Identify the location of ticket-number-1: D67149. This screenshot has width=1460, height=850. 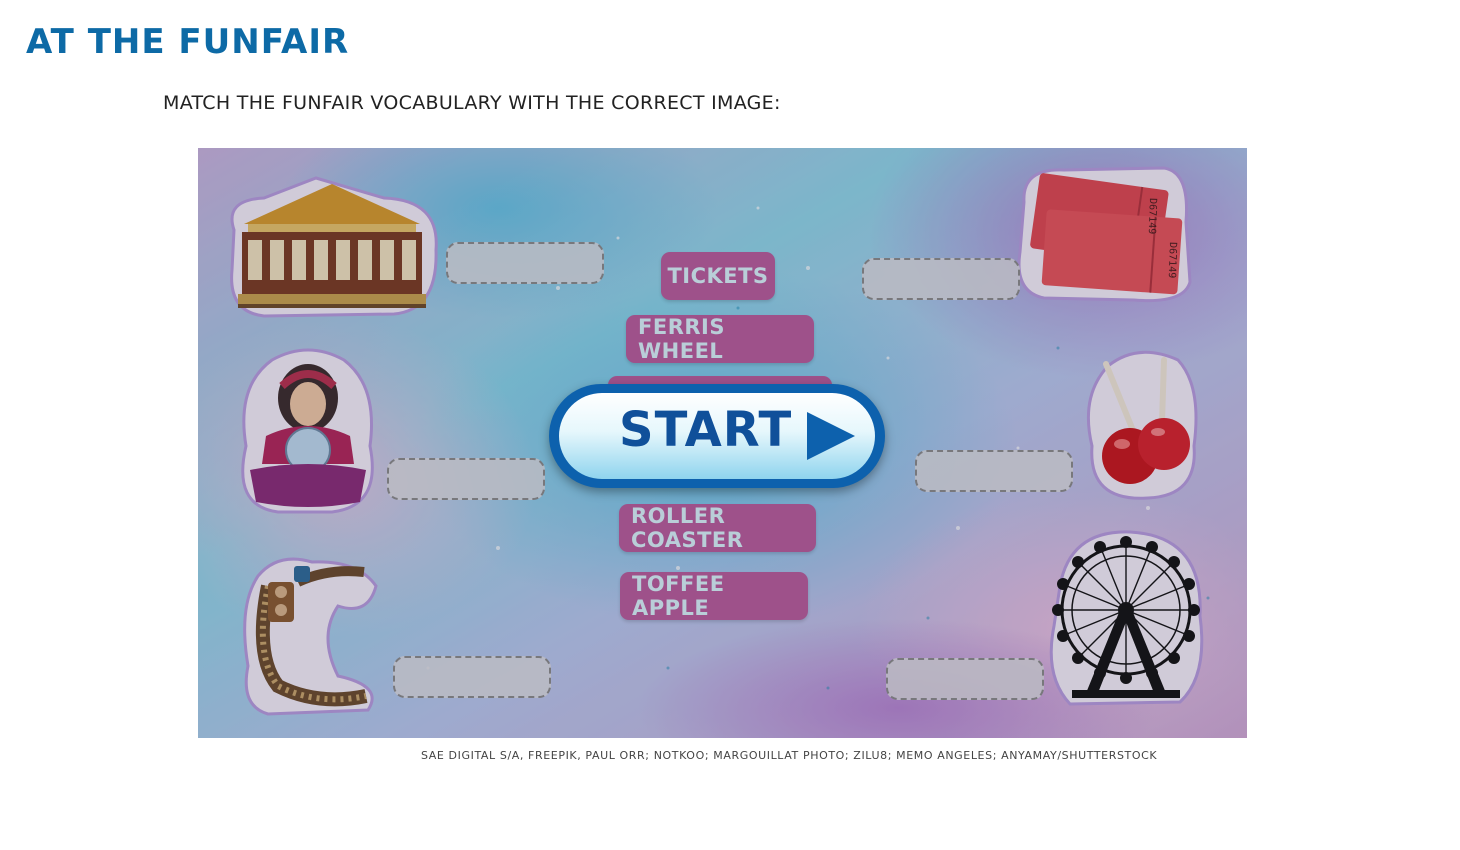
(1152, 216).